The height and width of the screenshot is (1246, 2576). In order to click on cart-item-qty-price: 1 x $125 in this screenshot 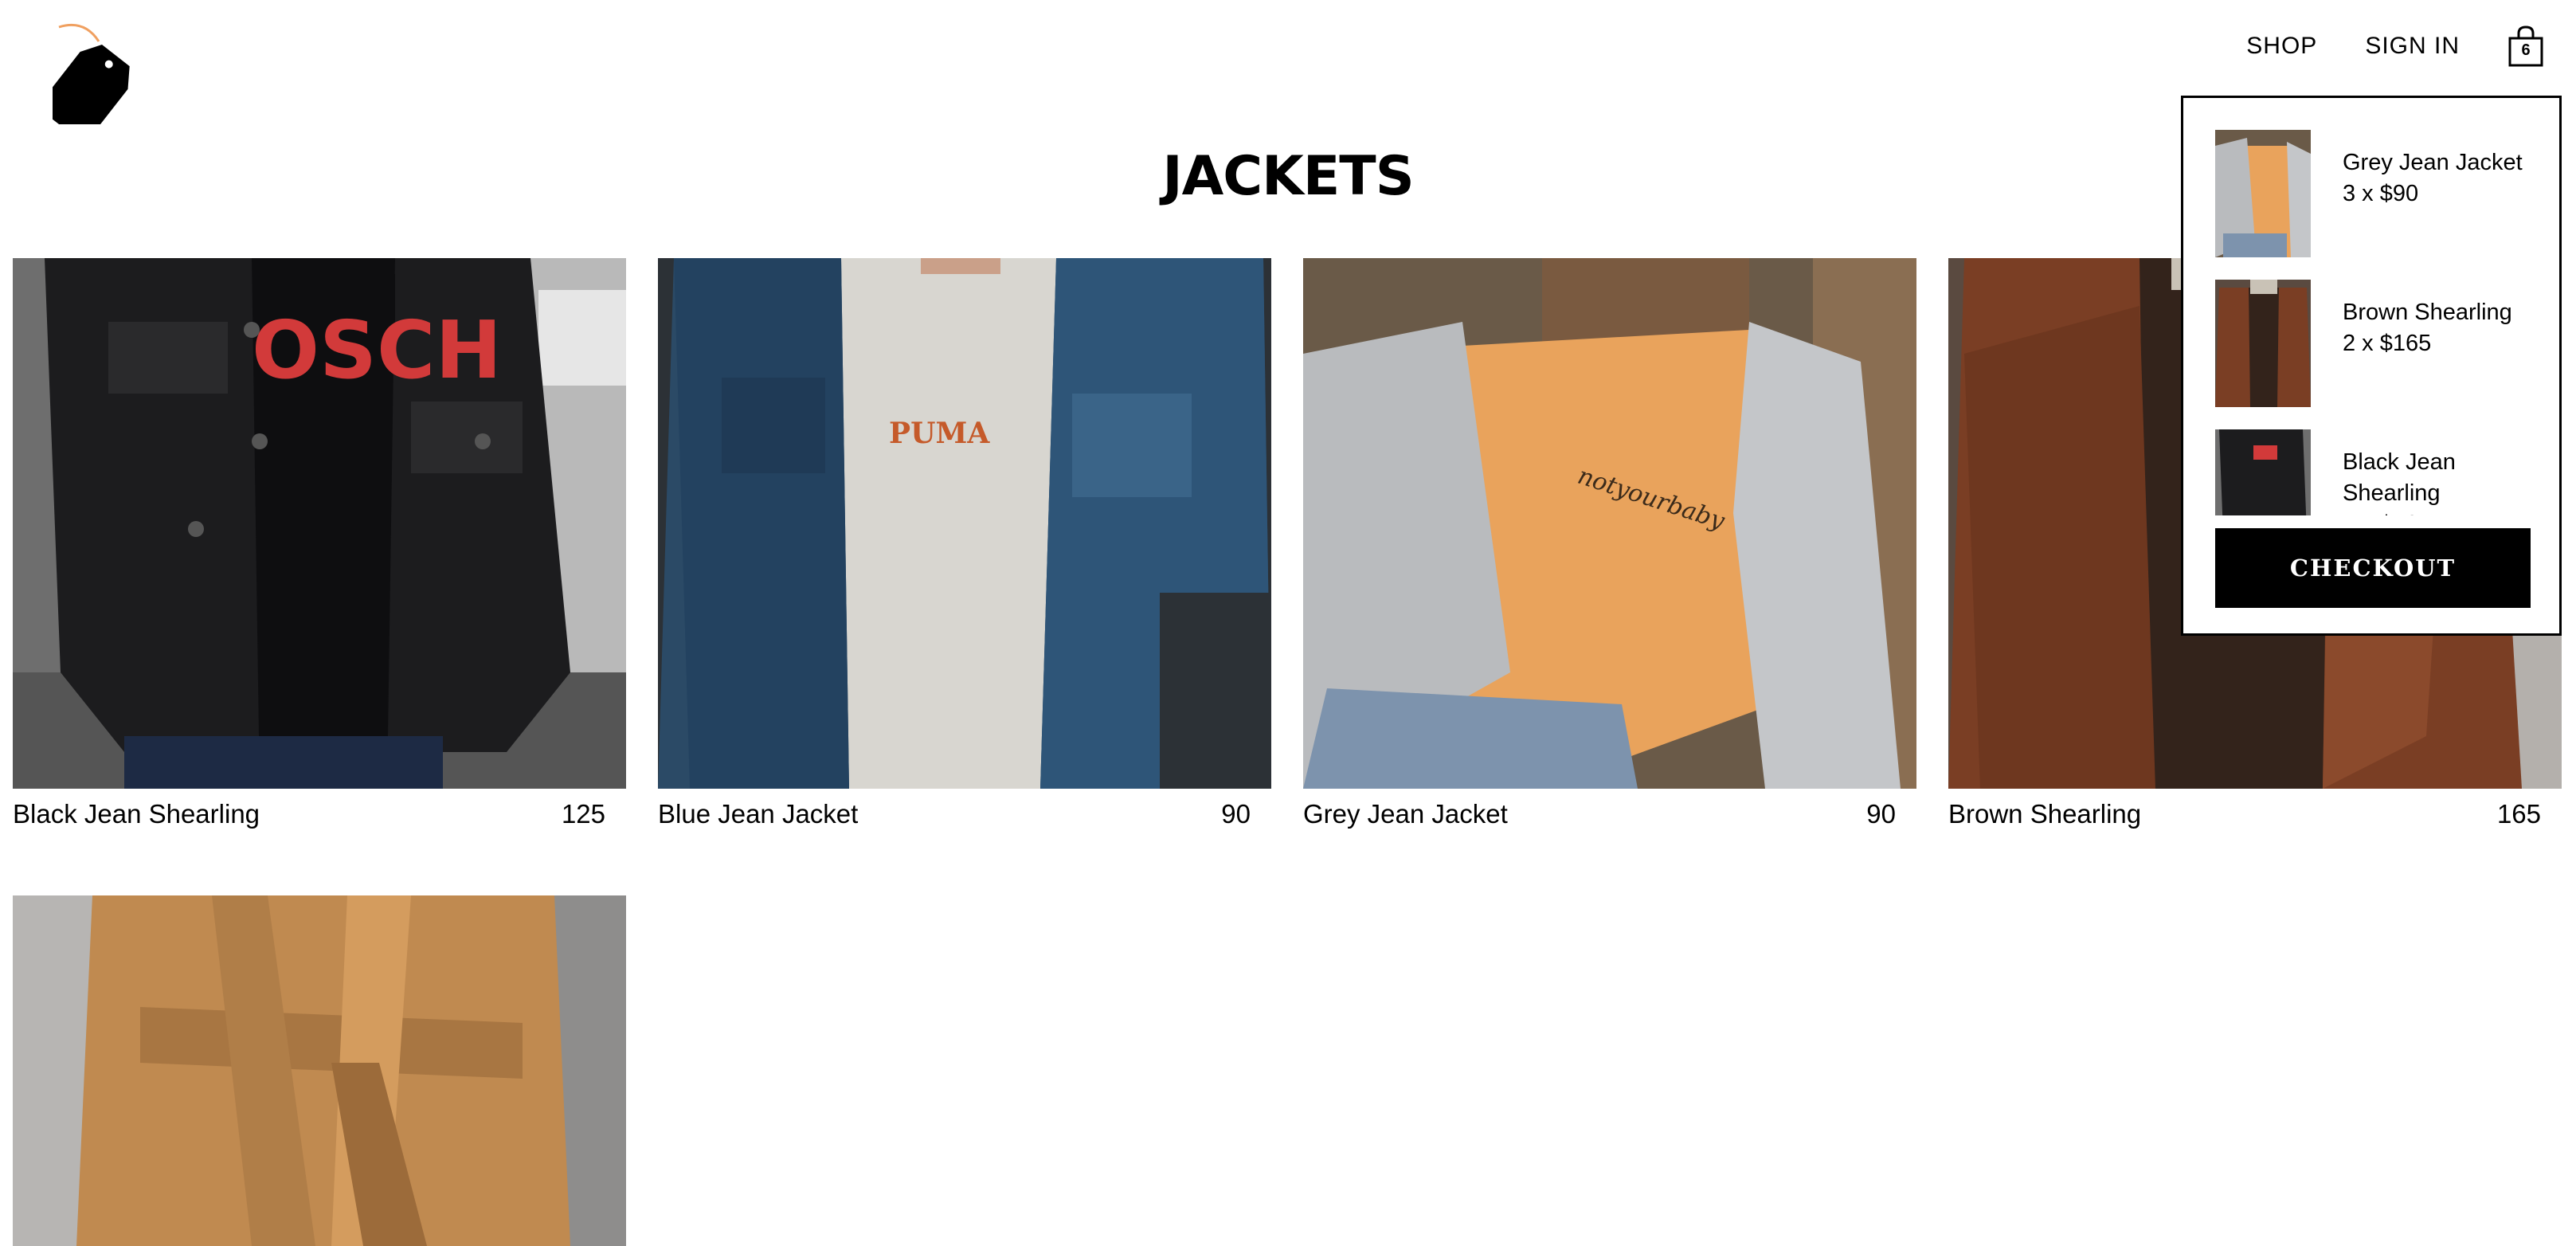, I will do `click(2438, 512)`.